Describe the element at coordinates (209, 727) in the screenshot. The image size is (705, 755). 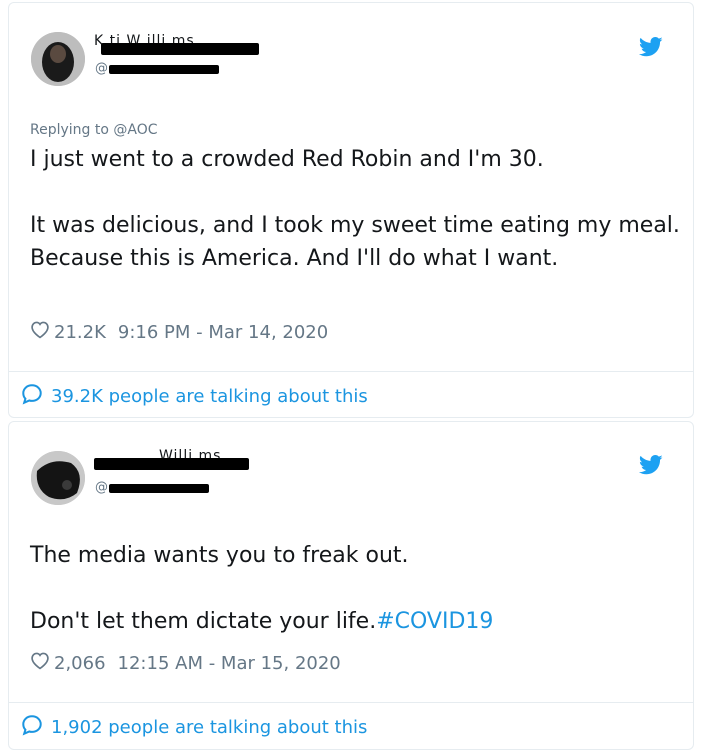
I see `talking-count: 1,902 people are talking about this` at that location.